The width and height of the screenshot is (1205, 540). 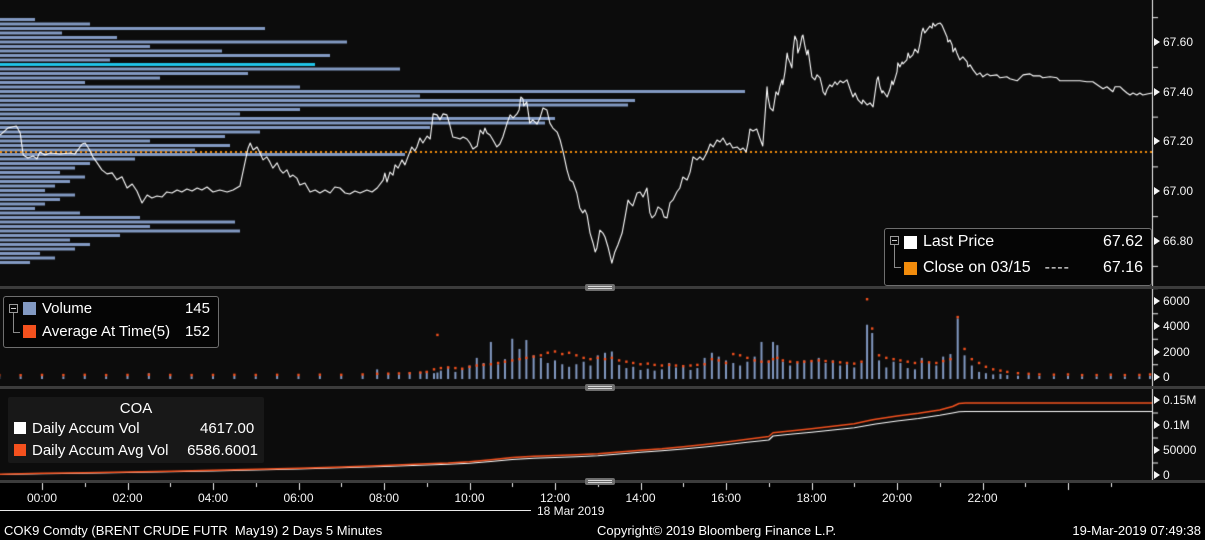 I want to click on legend-row-avg-at-time: Average At Time(5) 152, so click(x=111, y=331).